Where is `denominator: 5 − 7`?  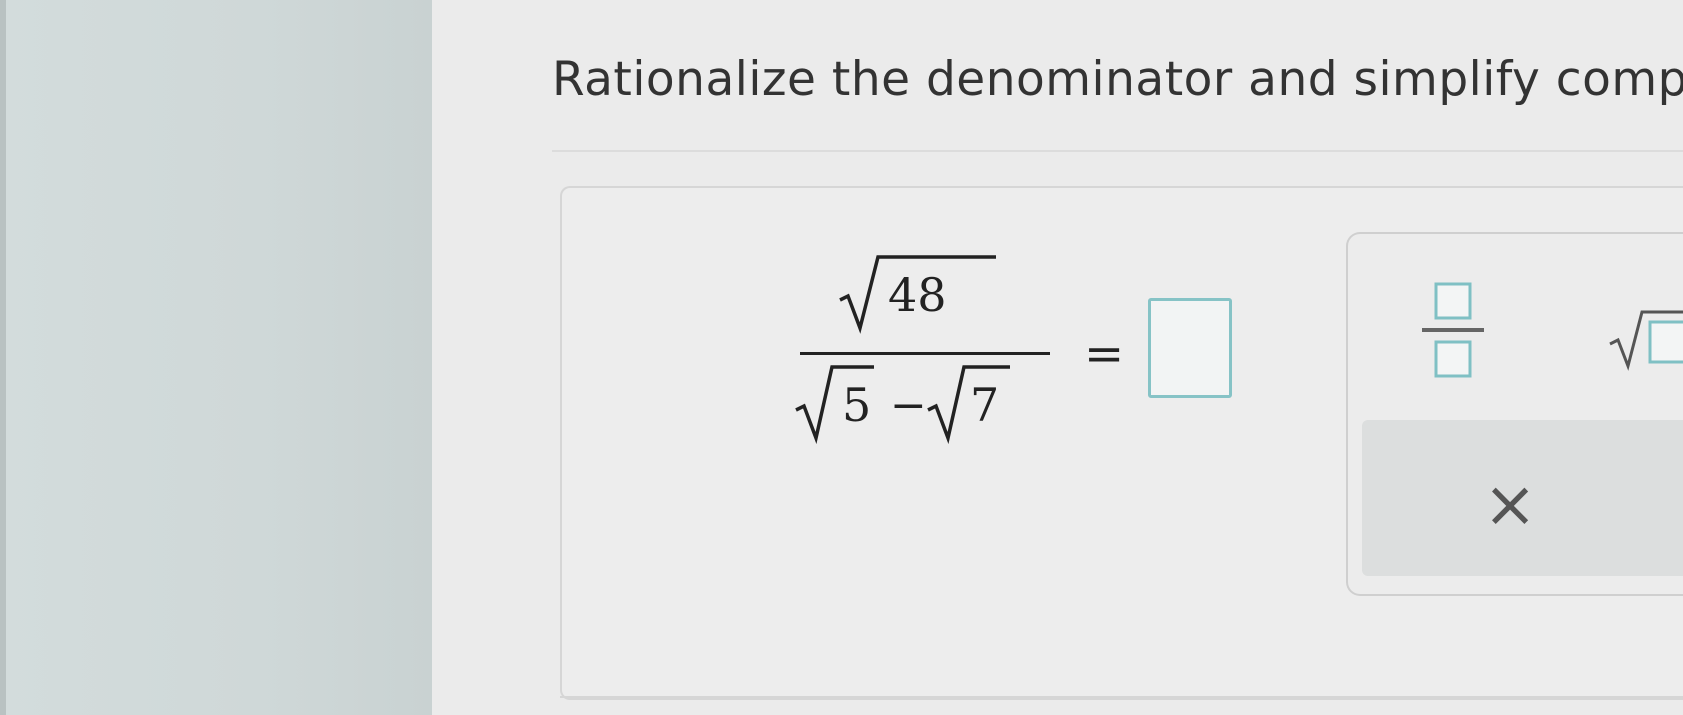
denominator: 5 − 7 is located at coordinates (919, 406).